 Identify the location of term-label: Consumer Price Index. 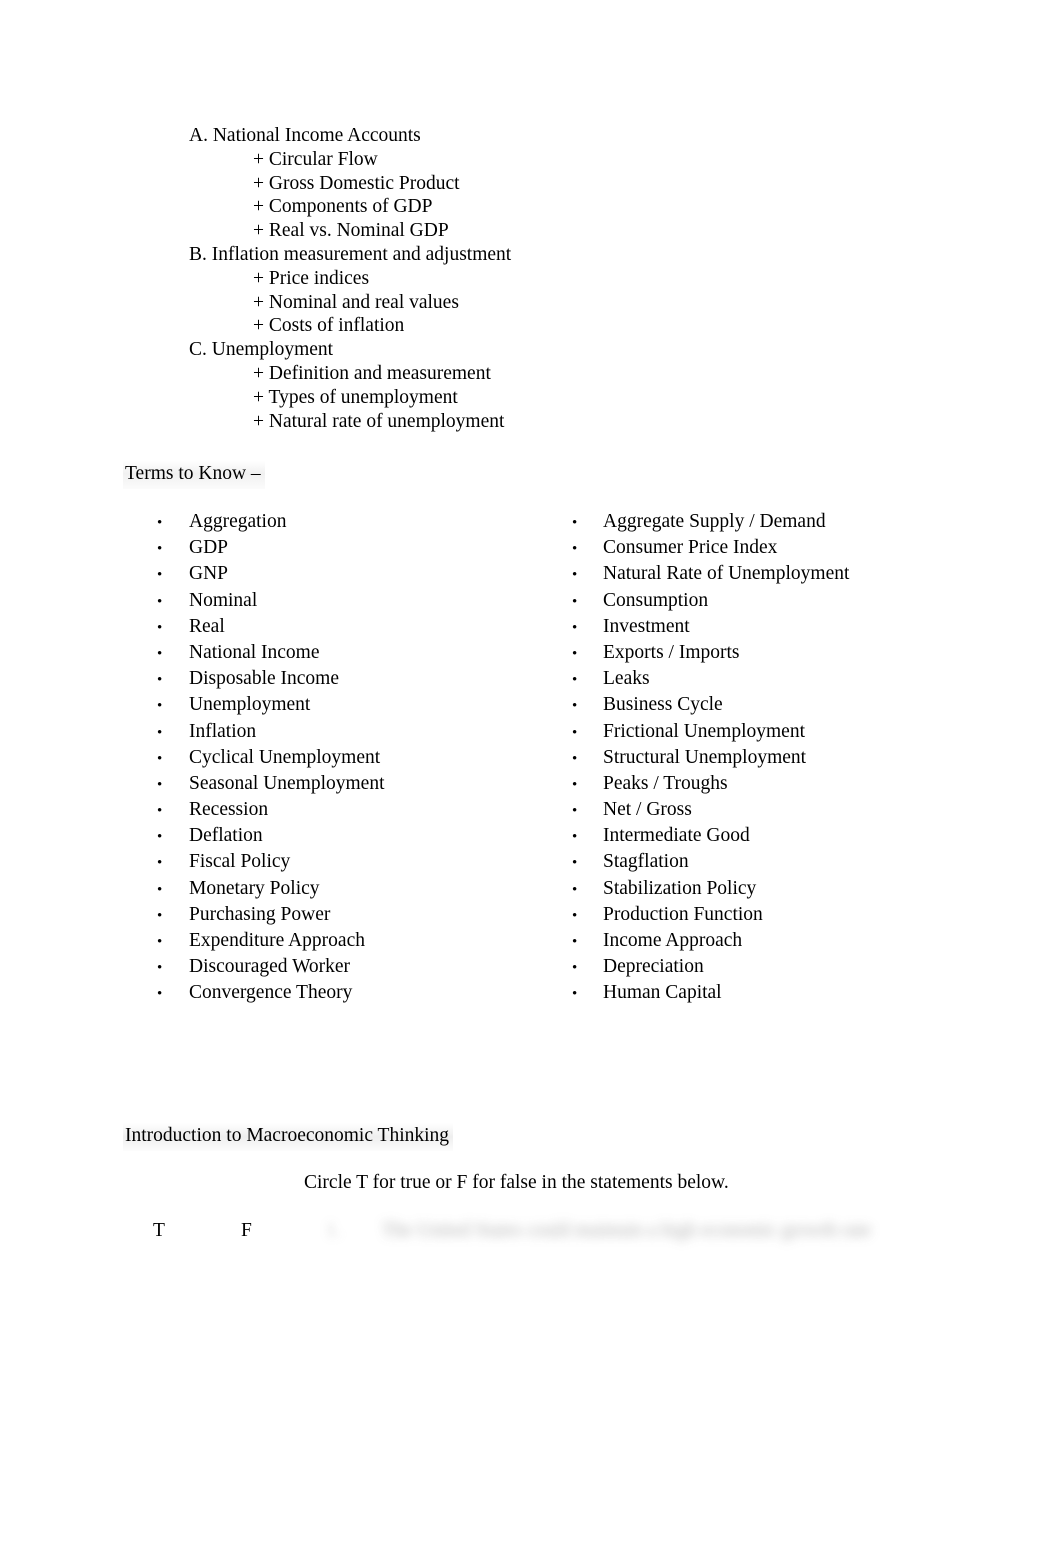
(690, 548).